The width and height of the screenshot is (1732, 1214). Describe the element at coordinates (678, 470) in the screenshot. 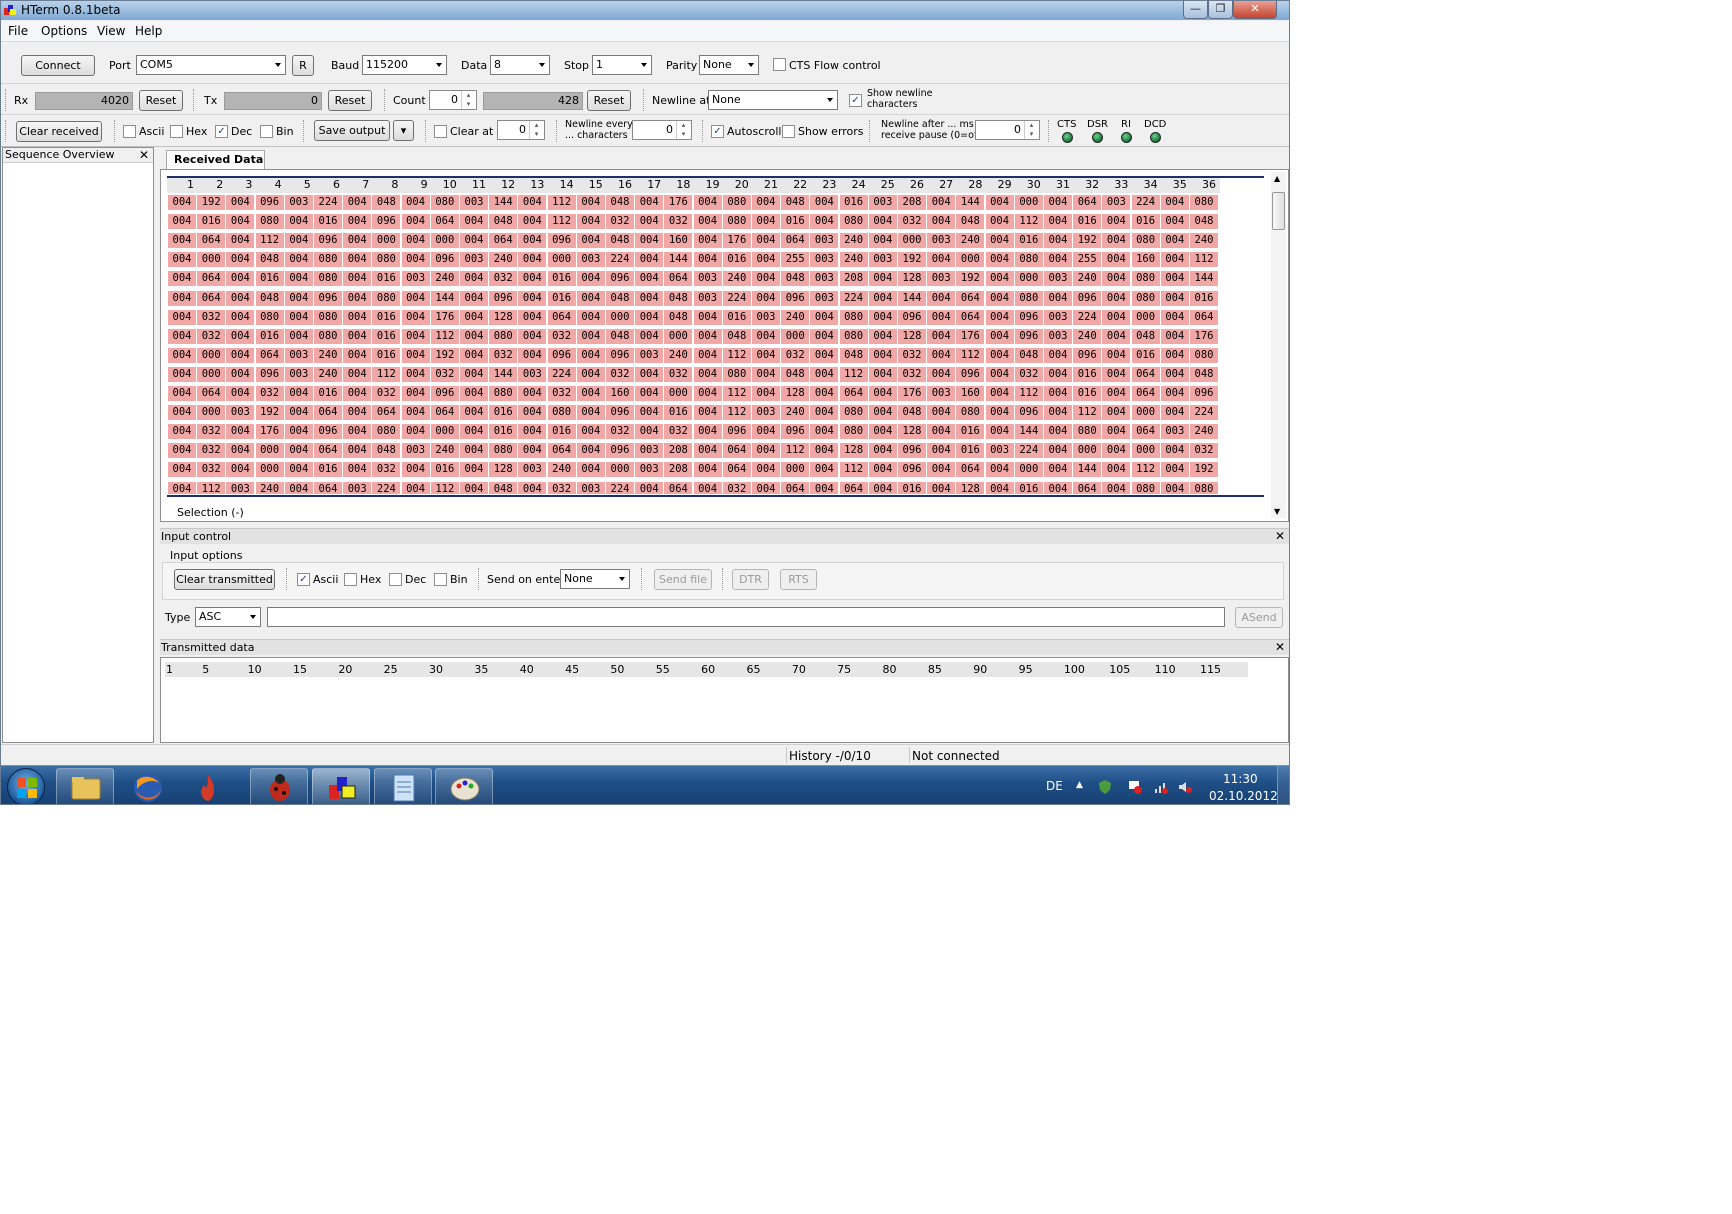

I see `data-cell: 208` at that location.